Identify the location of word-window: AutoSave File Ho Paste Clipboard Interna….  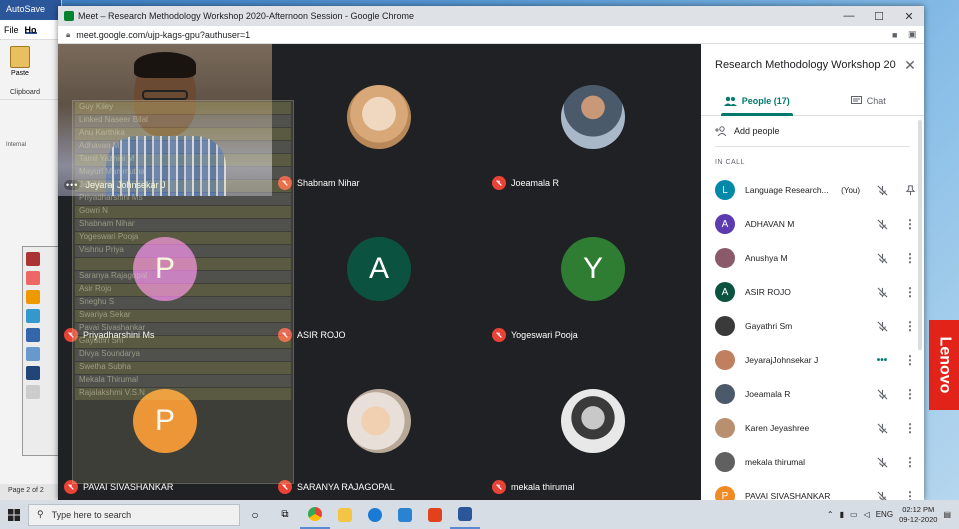
(31, 250).